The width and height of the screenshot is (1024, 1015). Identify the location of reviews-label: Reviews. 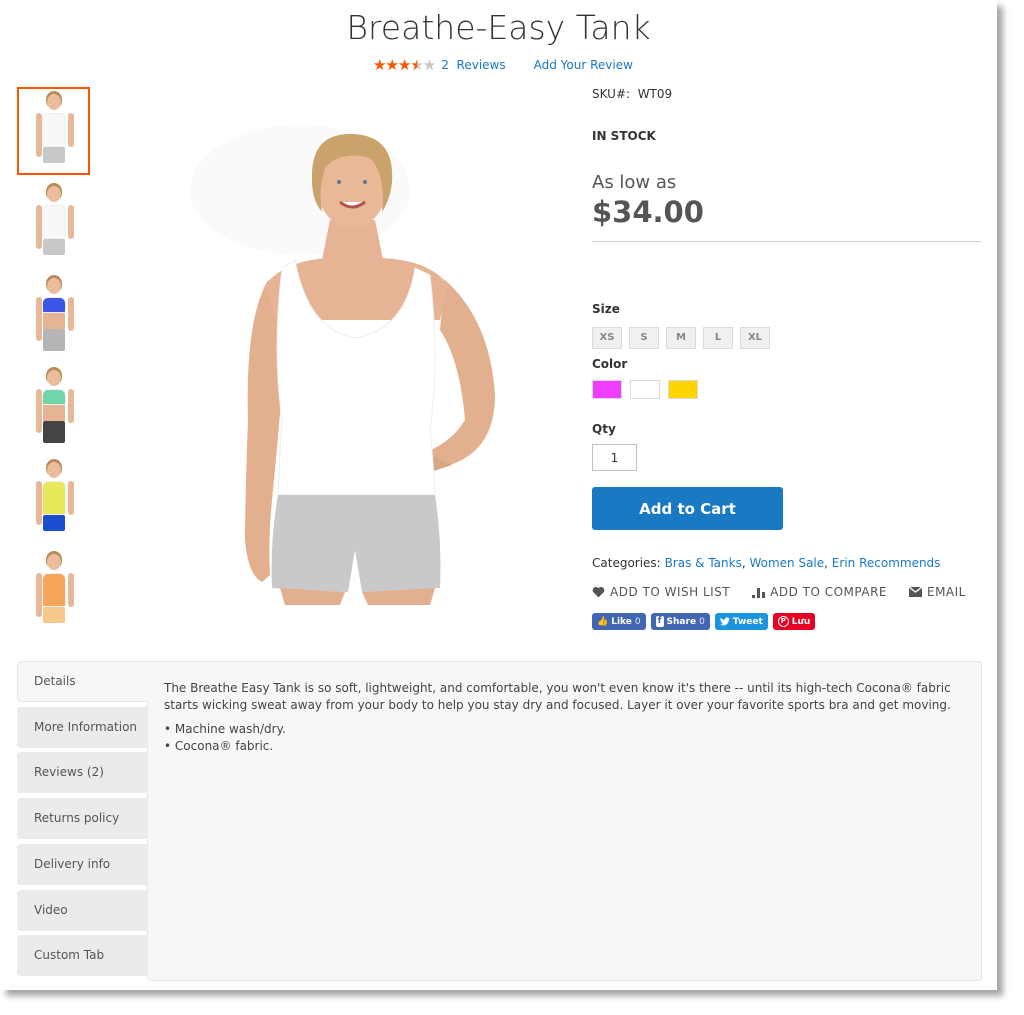
(481, 65).